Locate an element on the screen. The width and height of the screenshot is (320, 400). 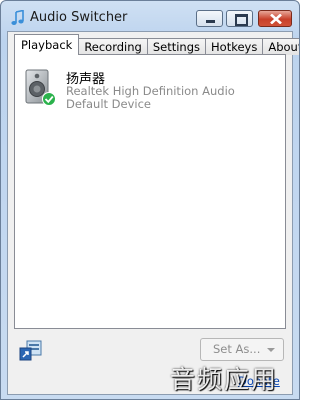
tab-hotkeys: Hotkeys is located at coordinates (234, 46).